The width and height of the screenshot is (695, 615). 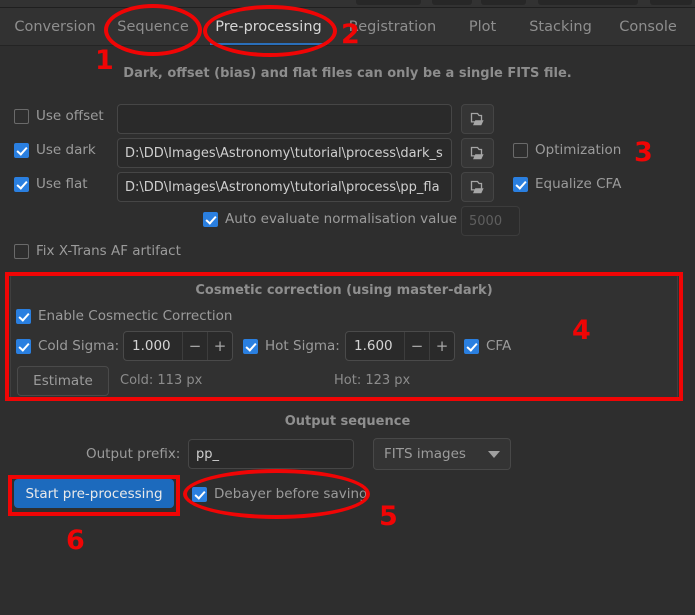 What do you see at coordinates (341, 219) in the screenshot?
I see `auto-normalisation-label: Auto evaluate normalisation value` at bounding box center [341, 219].